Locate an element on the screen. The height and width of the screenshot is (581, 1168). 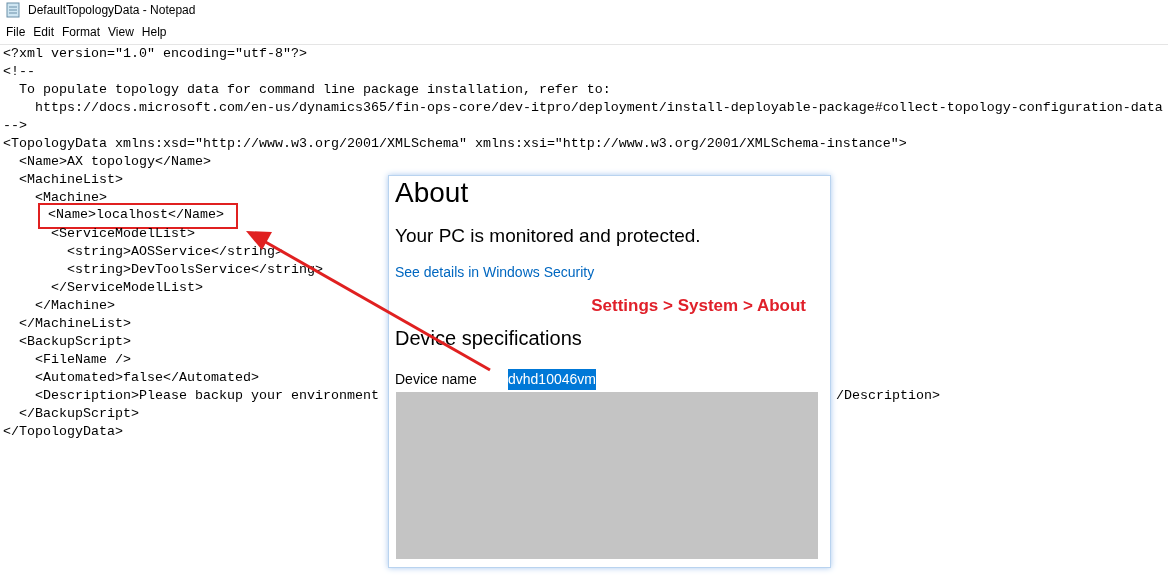
code-line: <?xml version="1.0" encoding="utf-8"?> is located at coordinates (154, 54).